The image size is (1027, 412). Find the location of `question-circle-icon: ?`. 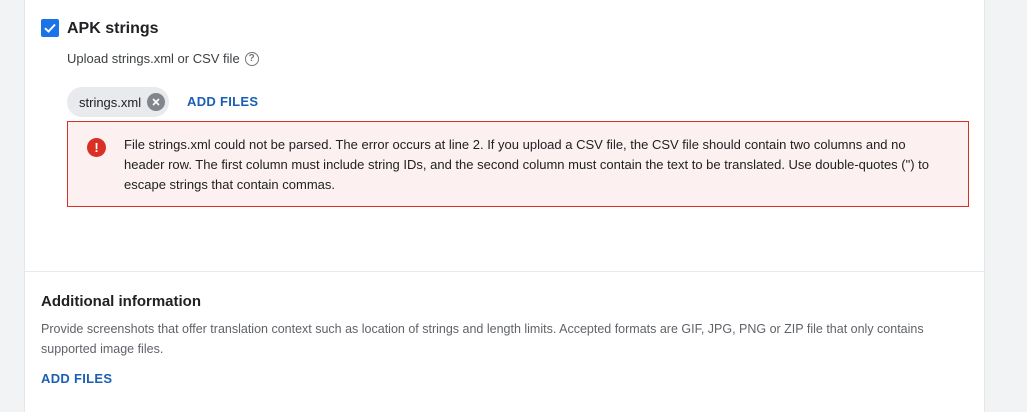

question-circle-icon: ? is located at coordinates (251, 59).